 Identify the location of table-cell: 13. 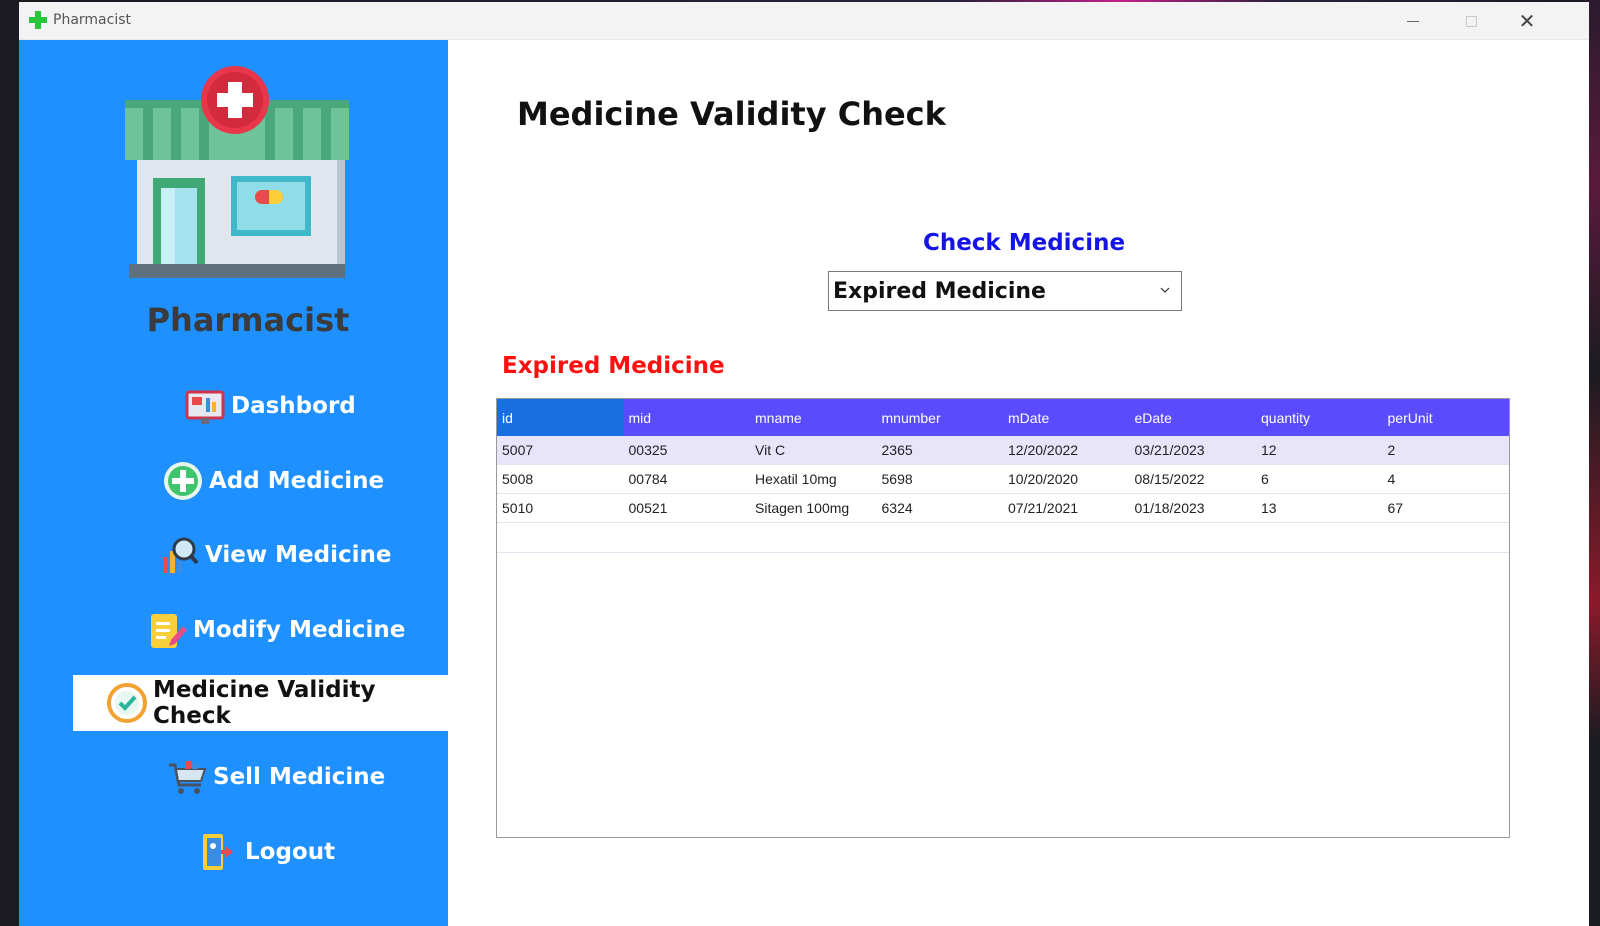
(1319, 508).